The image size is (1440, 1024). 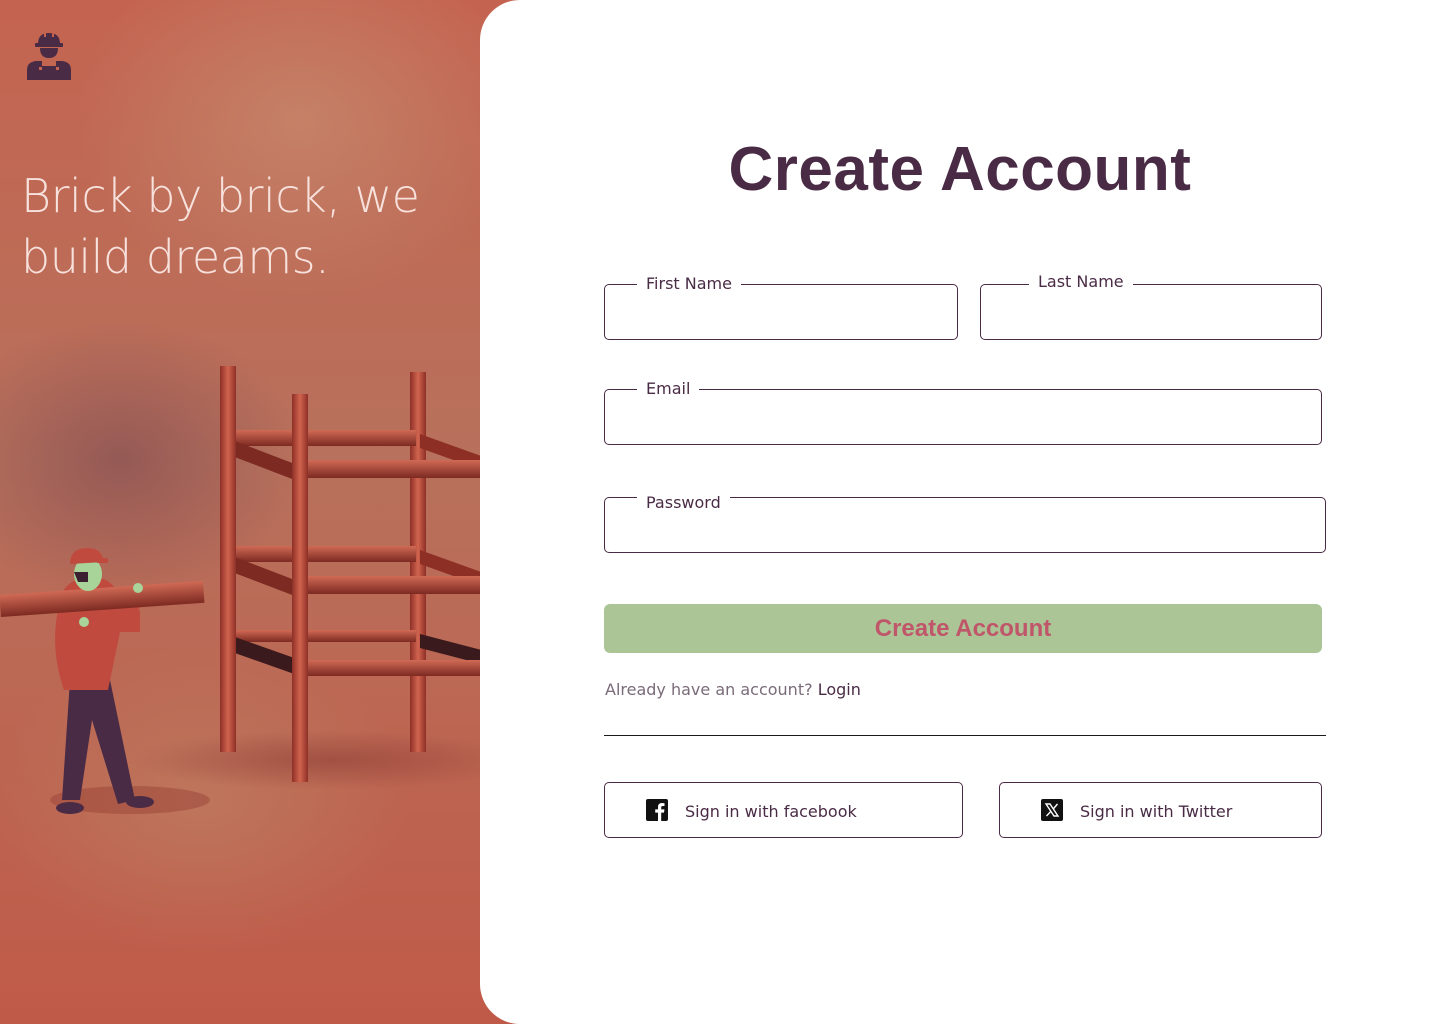 I want to click on facebook-signin-button: Sign in with facebook, so click(x=783, y=810).